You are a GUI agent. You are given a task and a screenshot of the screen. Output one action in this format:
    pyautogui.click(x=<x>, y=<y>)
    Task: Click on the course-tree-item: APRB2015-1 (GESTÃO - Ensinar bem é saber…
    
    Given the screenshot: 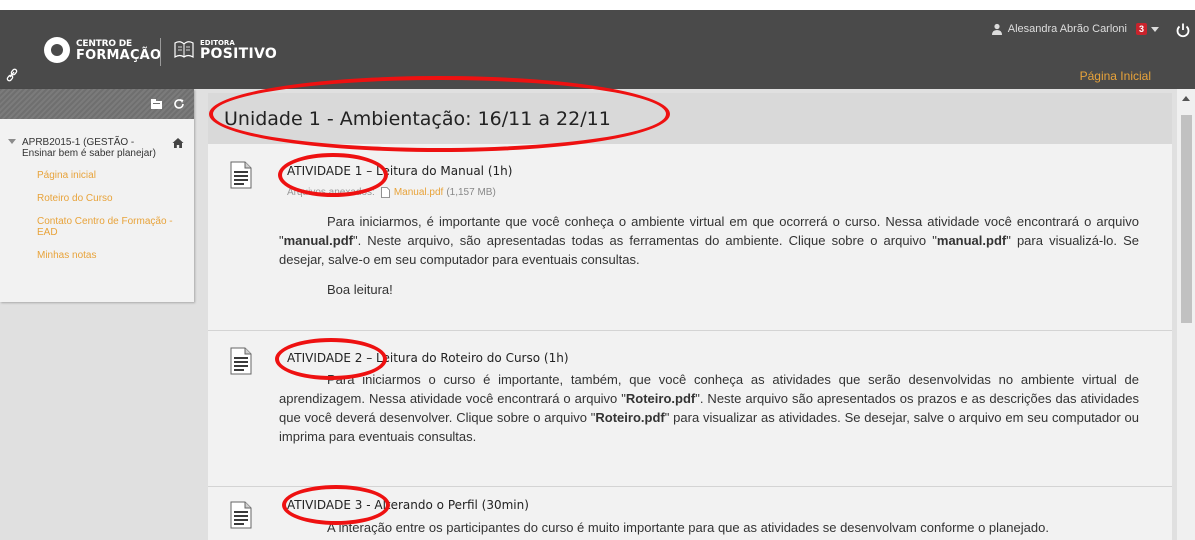 What is the action you would take?
    pyautogui.click(x=97, y=148)
    